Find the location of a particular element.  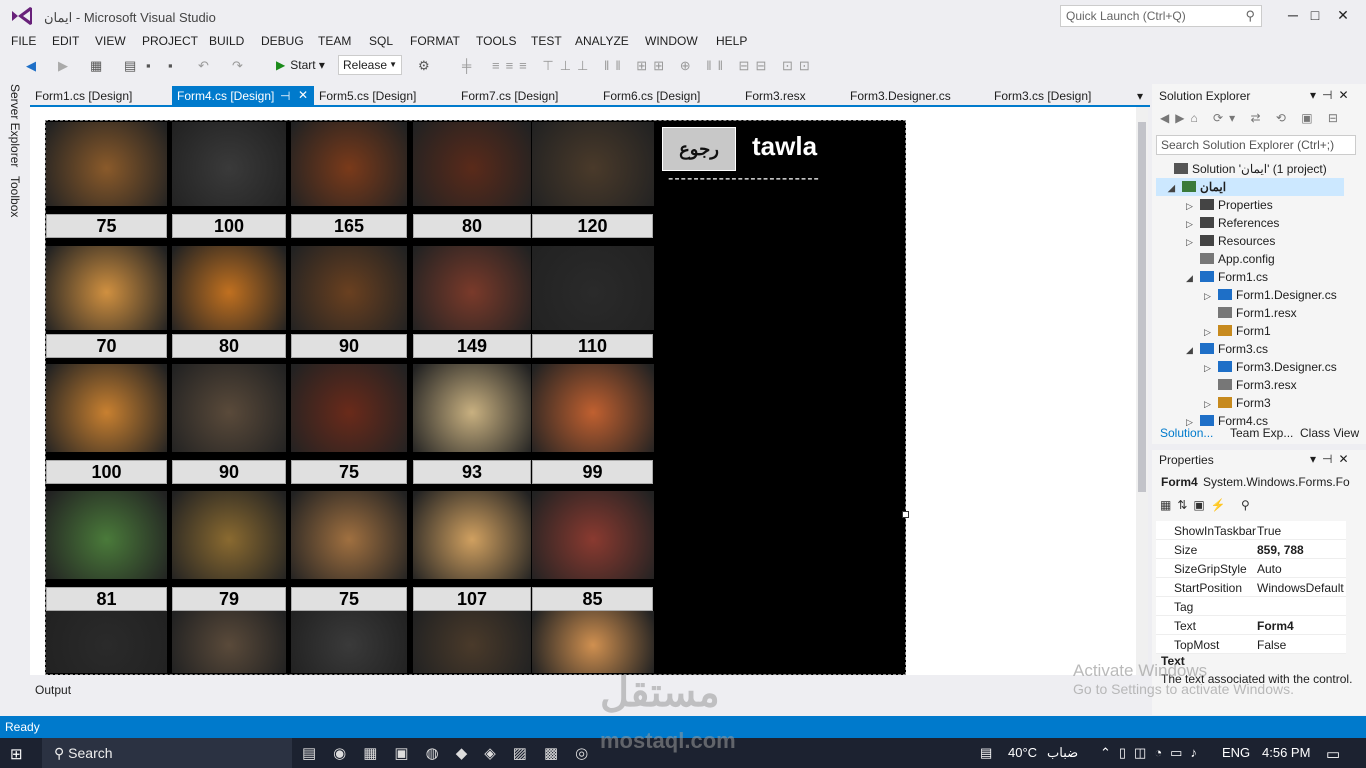

menu-file: FILE is located at coordinates (23, 41).